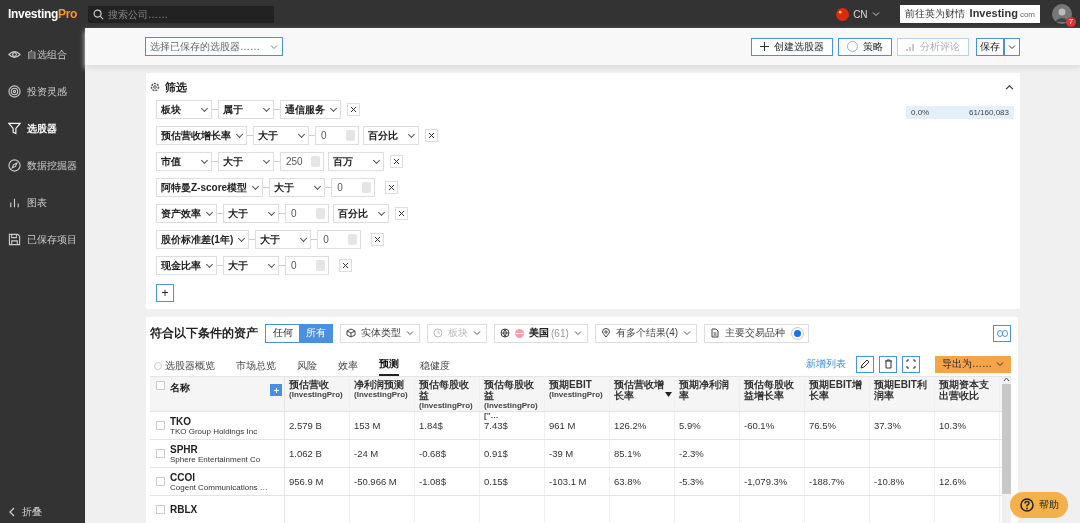 This screenshot has height=523, width=1080. Describe the element at coordinates (42, 91) in the screenshot. I see `sidebar-item: 投资灵感` at that location.